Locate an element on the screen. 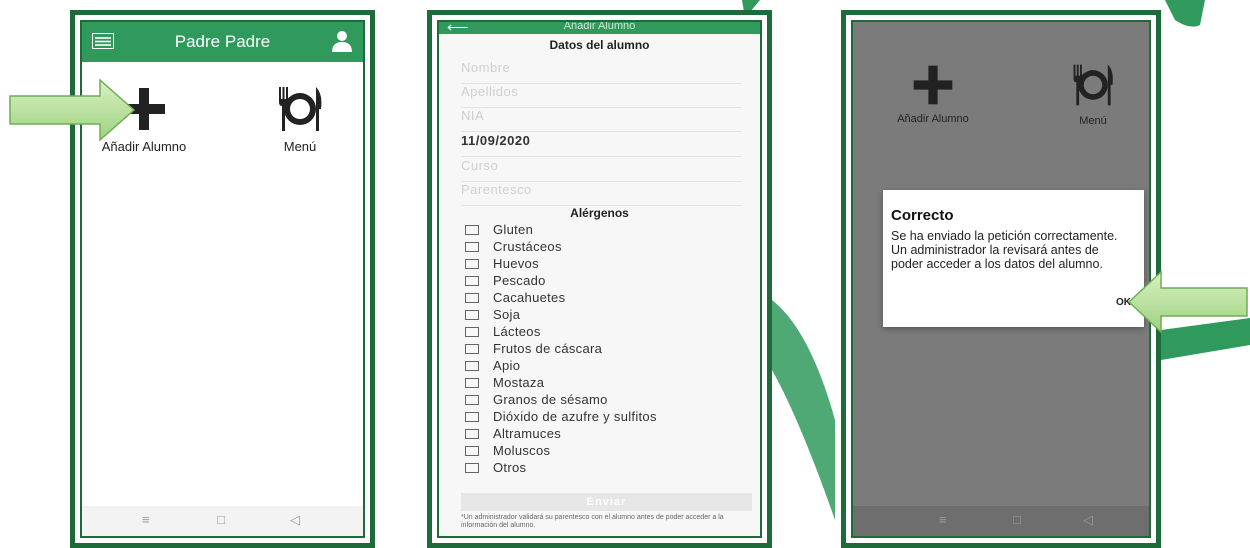 Image resolution: width=1250 pixels, height=548 pixels. allergen-checkbox: Frutos de cáscara is located at coordinates (533, 348).